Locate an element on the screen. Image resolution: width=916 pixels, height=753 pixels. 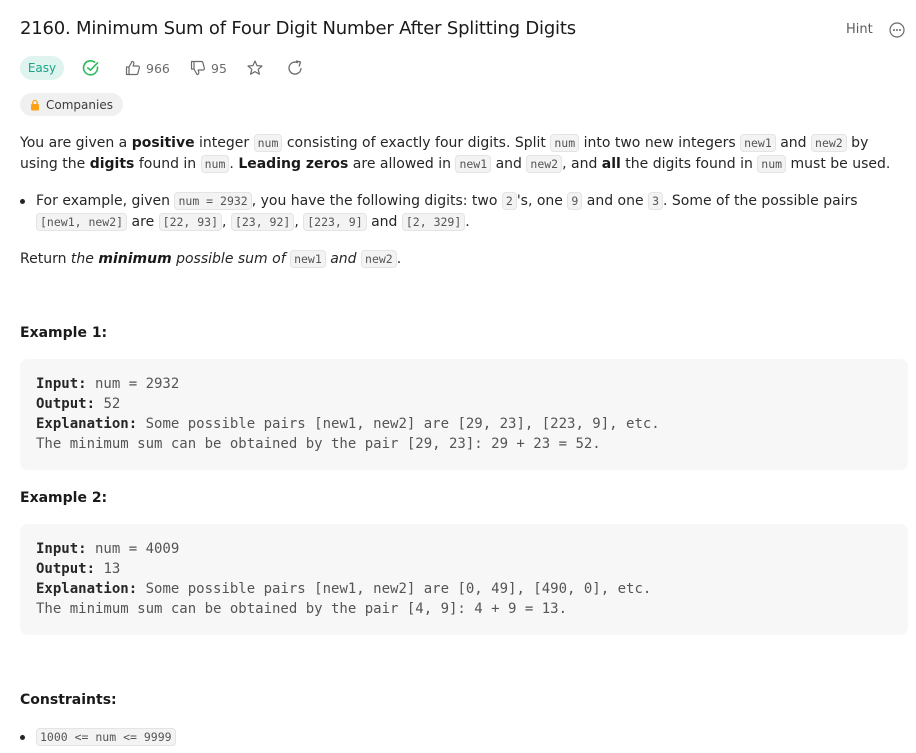
text-run: and one is located at coordinates (615, 201).